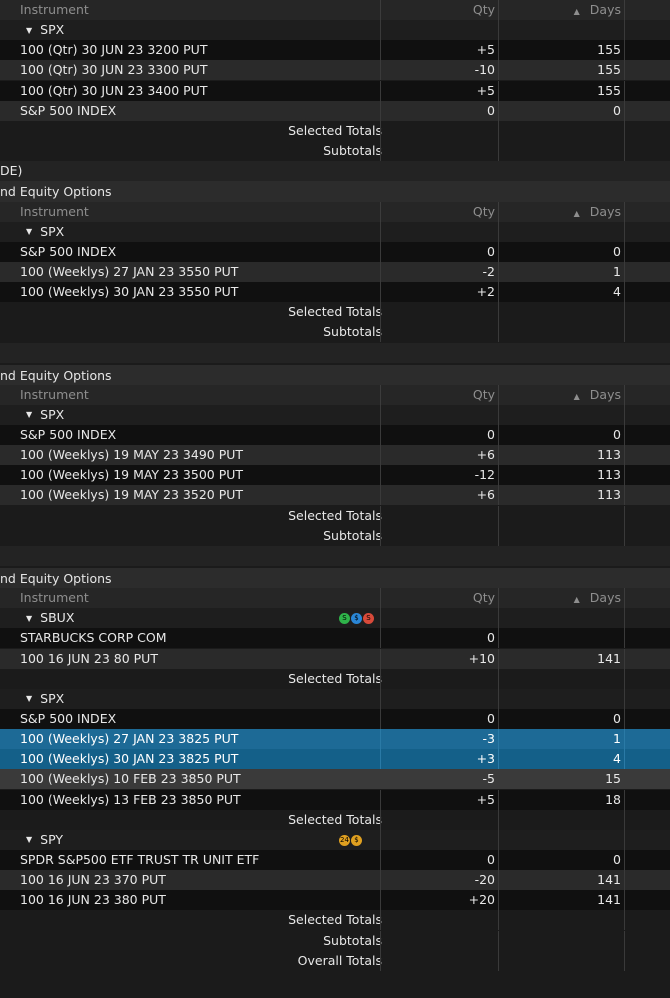 This screenshot has width=670, height=998. I want to click on instrument-cell: SPDR S&P500 ETF TRUST TR UNIT ETF, so click(140, 859).